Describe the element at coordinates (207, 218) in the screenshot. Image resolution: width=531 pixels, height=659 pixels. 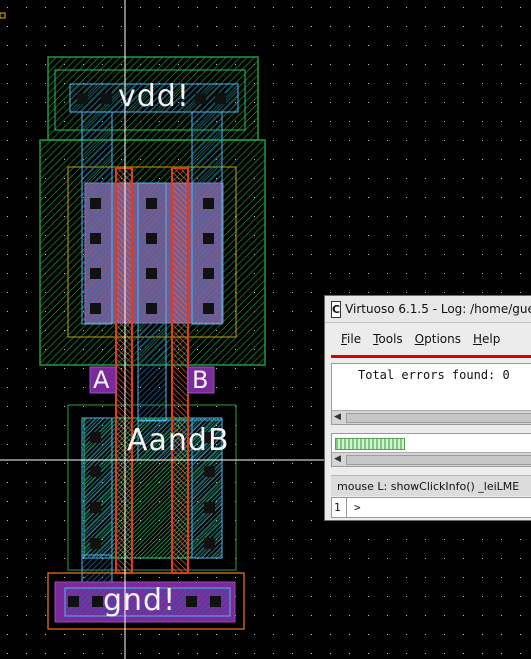
I see `metal-right-drop` at that location.